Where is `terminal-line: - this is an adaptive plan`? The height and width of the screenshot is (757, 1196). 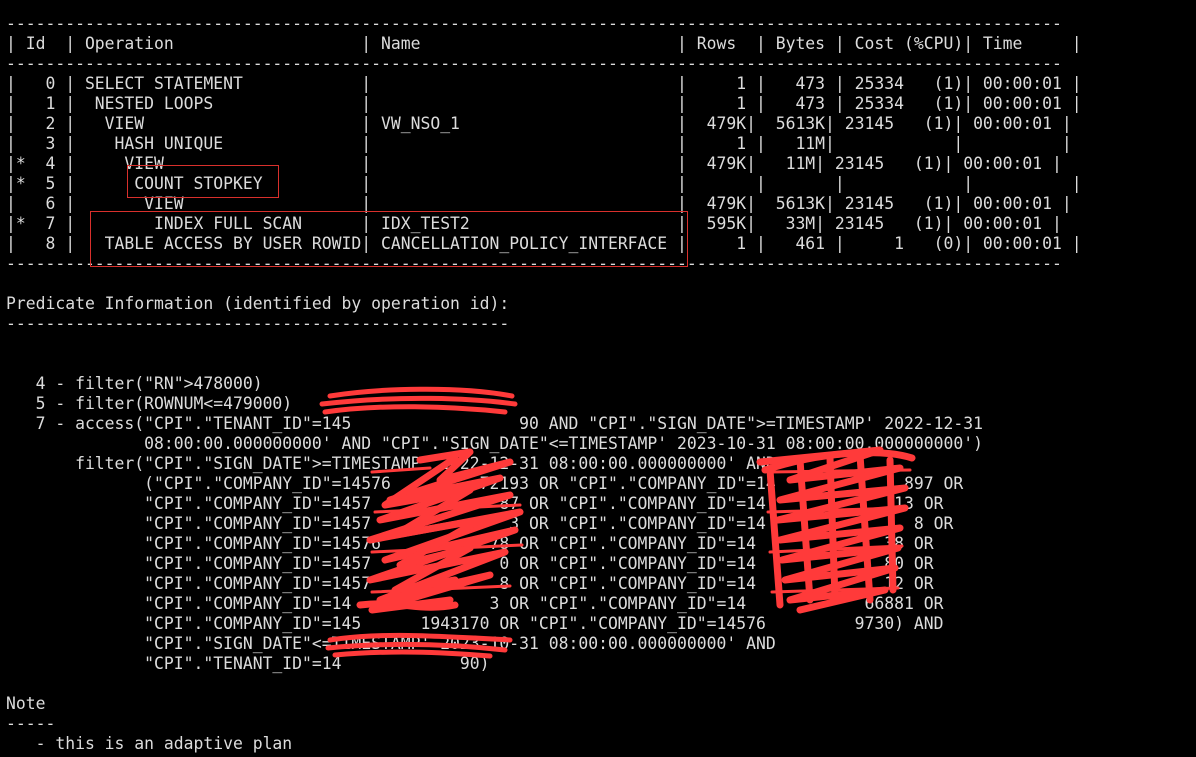
terminal-line: - this is an adaptive plan is located at coordinates (149, 743).